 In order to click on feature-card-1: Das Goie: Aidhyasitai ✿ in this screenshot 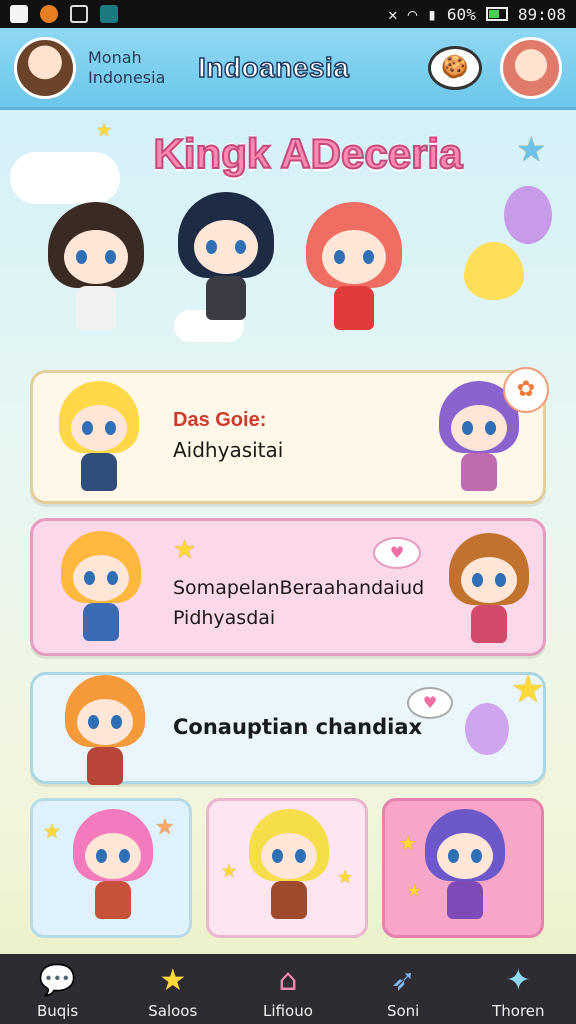, I will do `click(289, 435)`.